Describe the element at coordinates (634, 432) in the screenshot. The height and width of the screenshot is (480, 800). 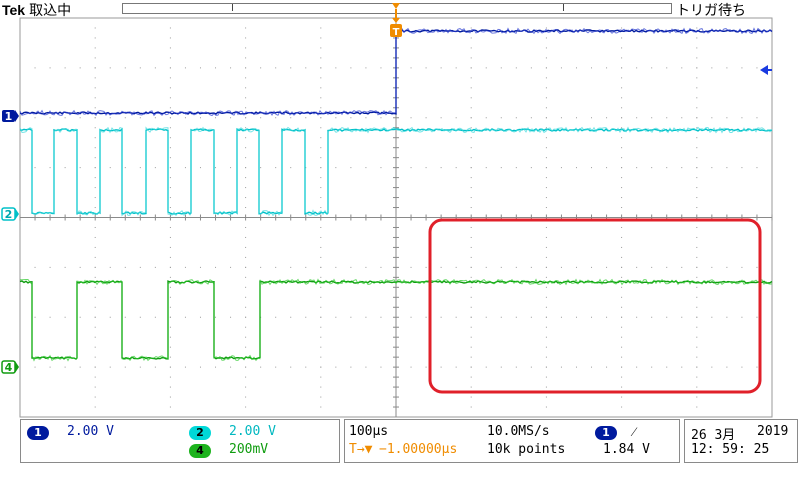
I see `trigger-slope-icon: ⁄` at that location.